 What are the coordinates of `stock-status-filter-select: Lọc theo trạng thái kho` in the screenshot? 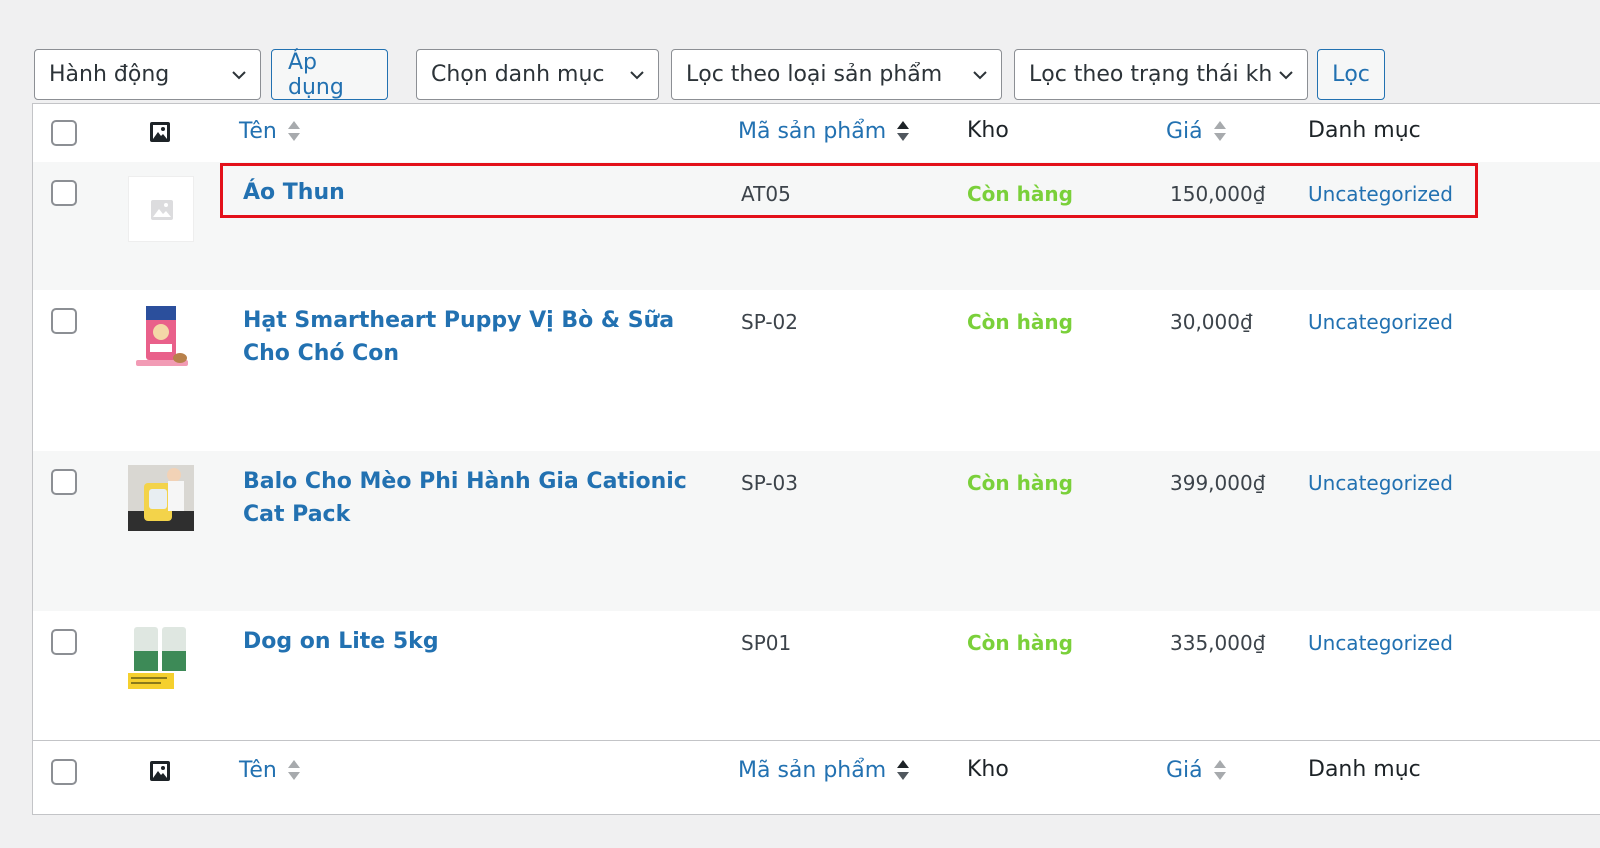 It's located at (1161, 74).